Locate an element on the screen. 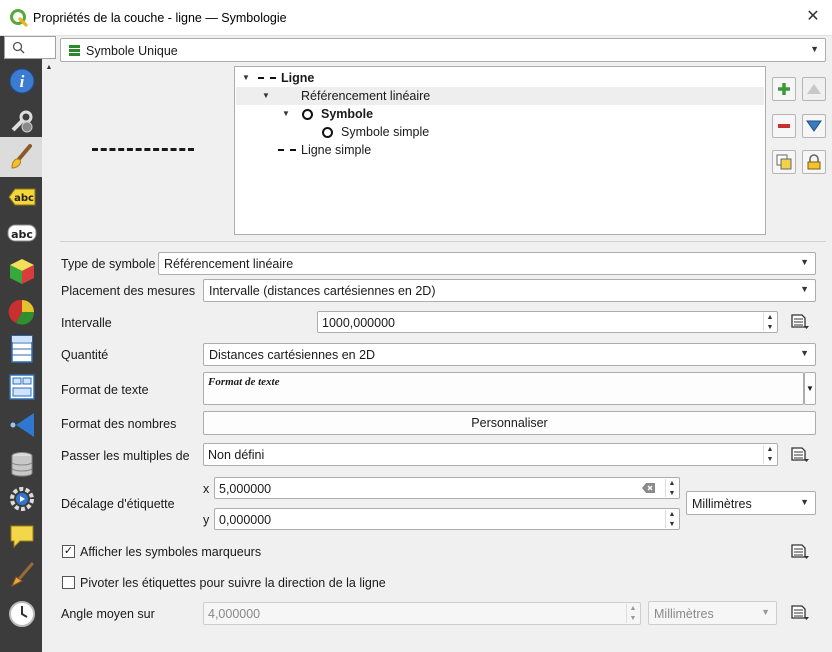  tree-row-referencement: ▼ Référencement linéaire is located at coordinates (500, 96).